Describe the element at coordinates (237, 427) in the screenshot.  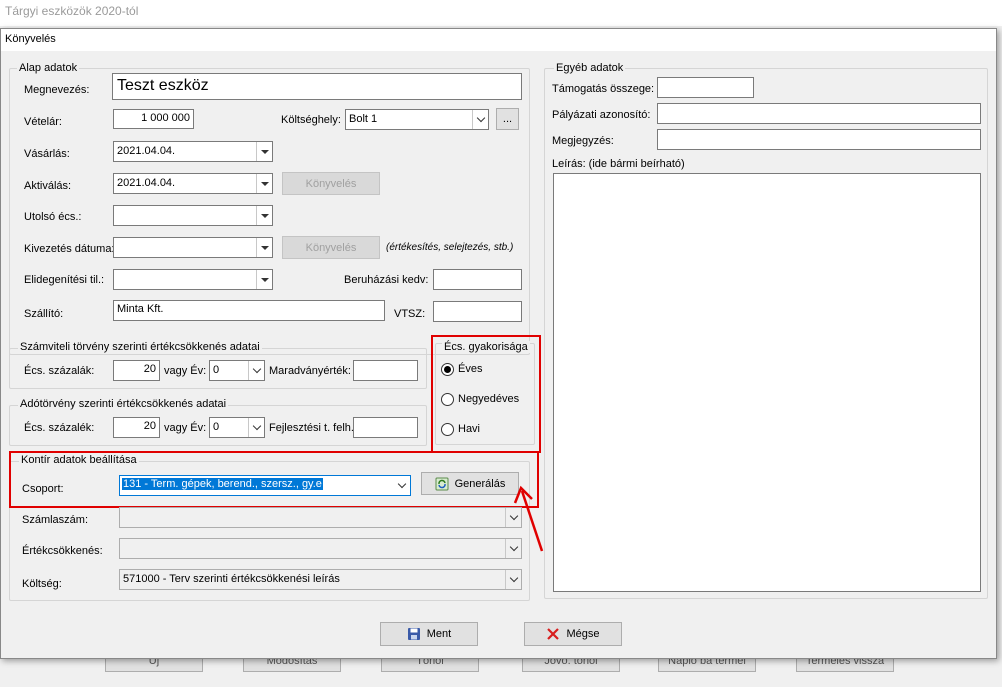
I see `adotorveny-ev-select: 0` at that location.